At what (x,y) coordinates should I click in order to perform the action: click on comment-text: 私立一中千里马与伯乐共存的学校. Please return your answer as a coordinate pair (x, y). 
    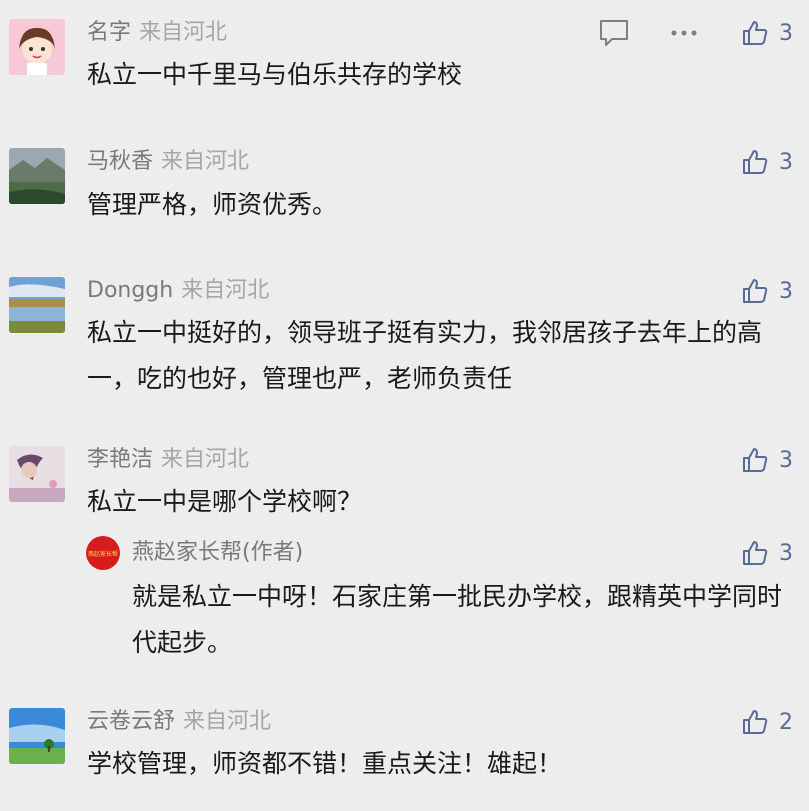
    Looking at the image, I should click on (275, 74).